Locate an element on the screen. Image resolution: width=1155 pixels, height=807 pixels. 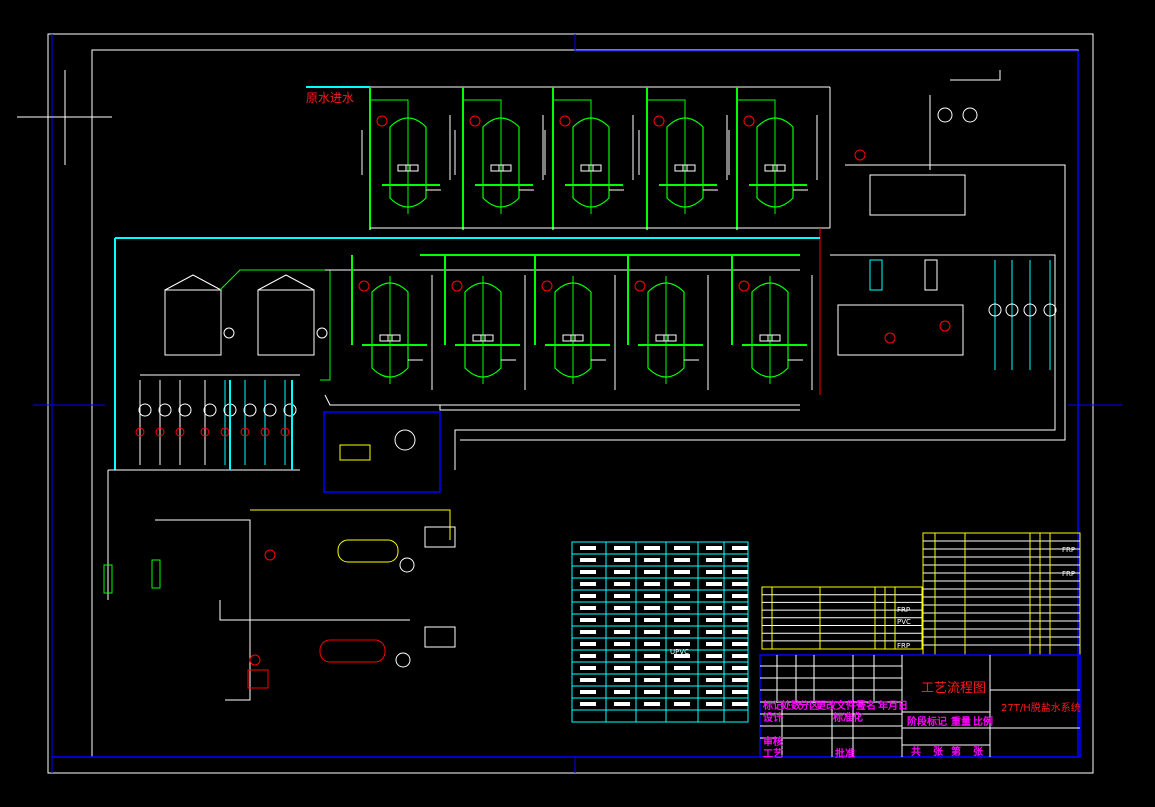
level-gauge is located at coordinates (322, 333).